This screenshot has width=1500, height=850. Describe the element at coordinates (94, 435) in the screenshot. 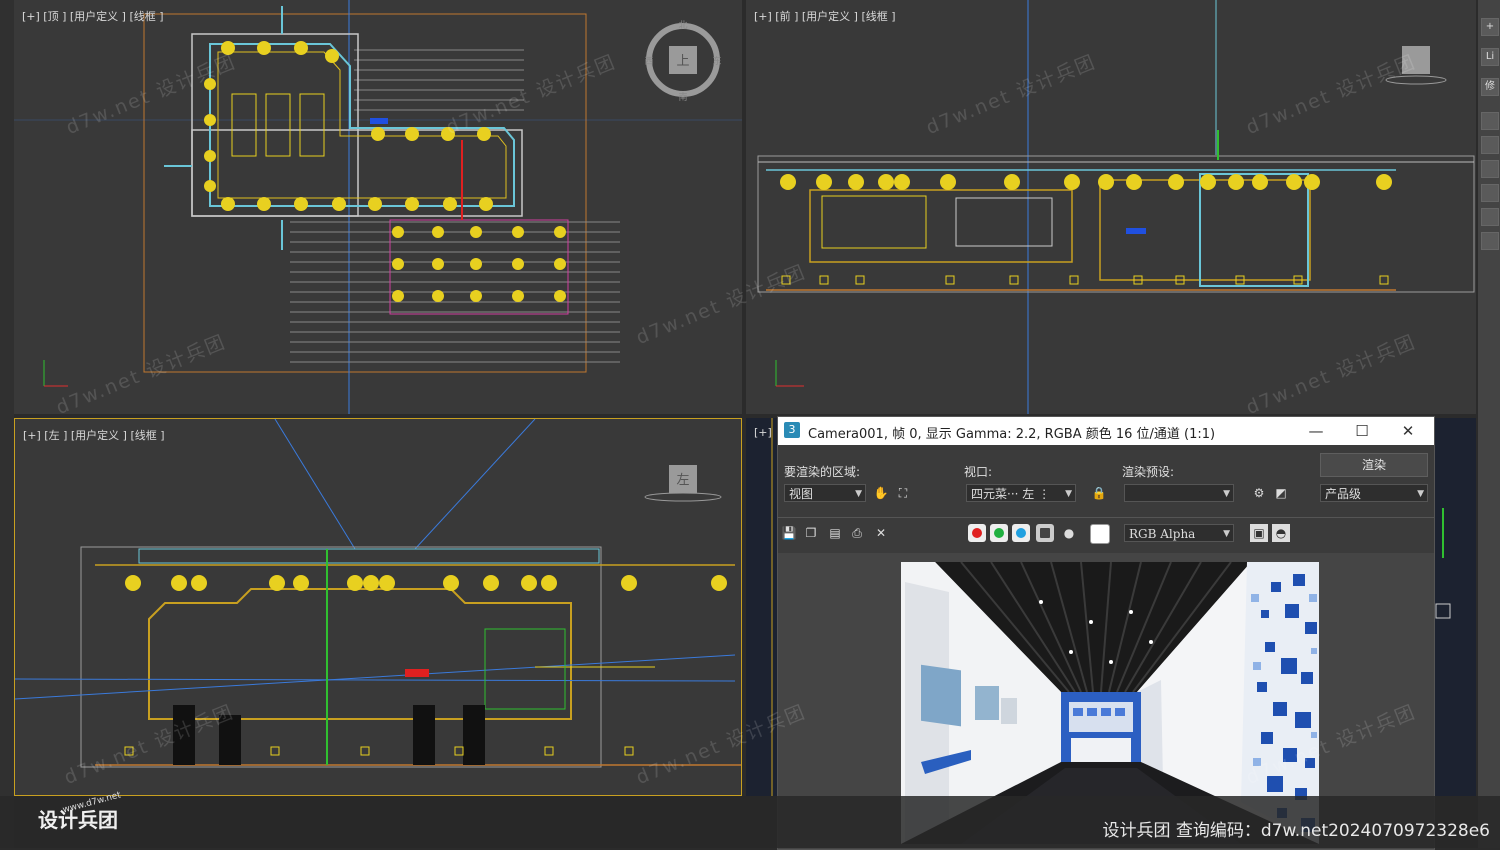

I see `viewport-left-label: [+] [左 ] [用户定义 ] [线框 ]` at that location.